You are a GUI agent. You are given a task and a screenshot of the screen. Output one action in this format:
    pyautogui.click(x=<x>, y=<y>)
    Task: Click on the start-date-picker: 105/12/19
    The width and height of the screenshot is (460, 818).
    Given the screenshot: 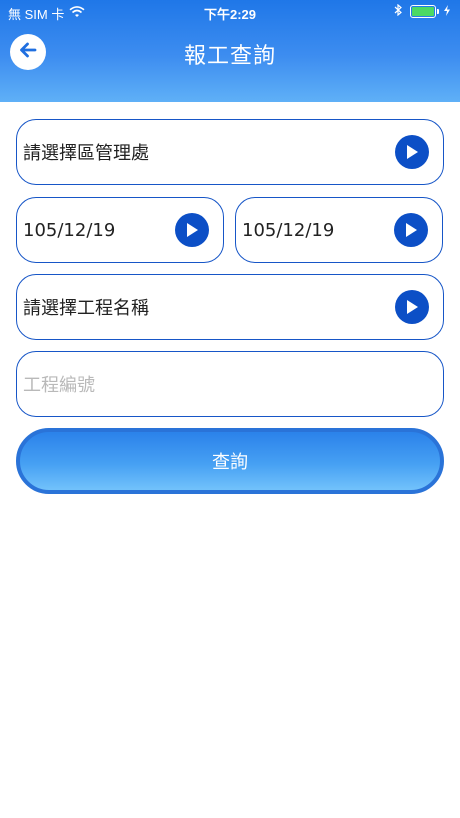 What is the action you would take?
    pyautogui.click(x=120, y=230)
    